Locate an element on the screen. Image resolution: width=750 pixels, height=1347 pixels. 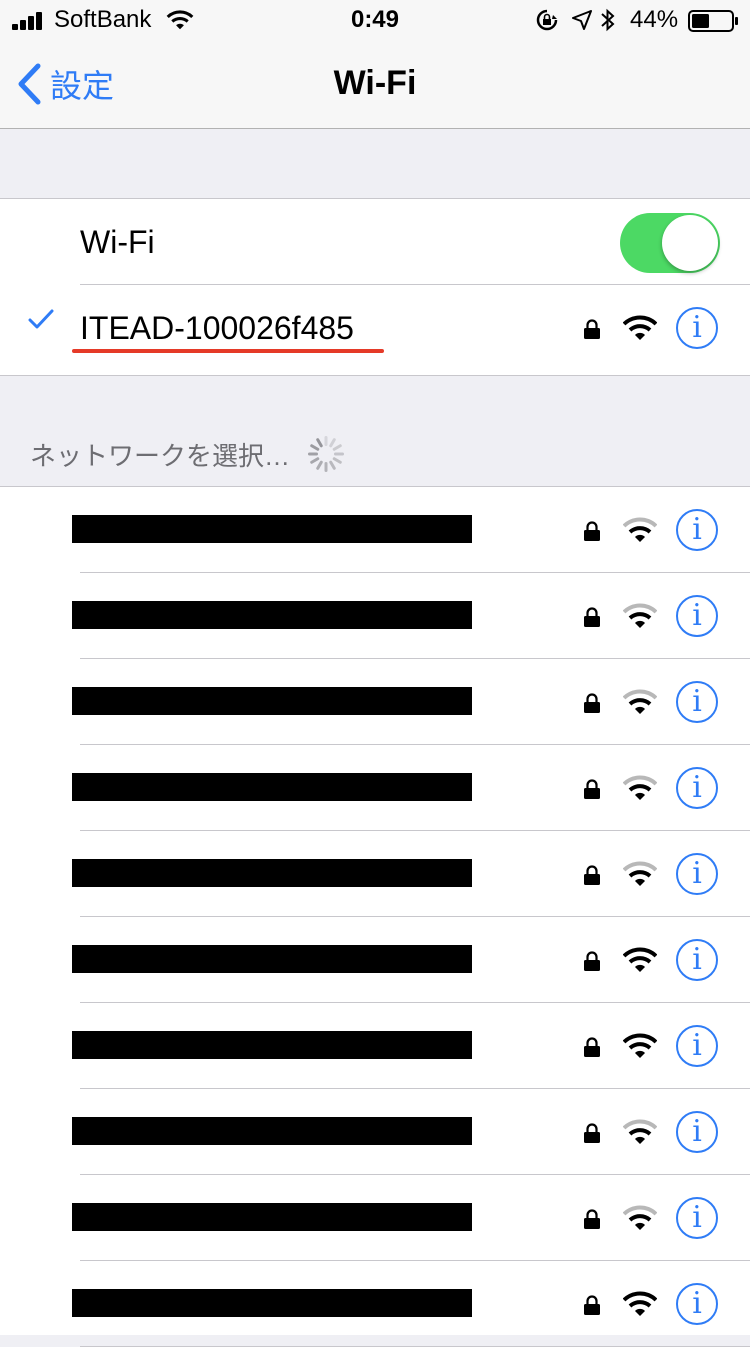
orientation-lock-icon is located at coordinates (547, 20).